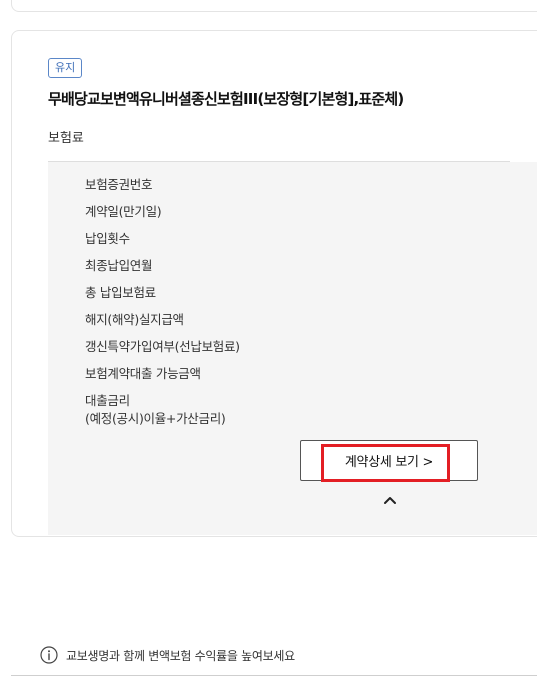 The height and width of the screenshot is (699, 537). Describe the element at coordinates (107, 400) in the screenshot. I see `loan-rate-label: 대출금리` at that location.